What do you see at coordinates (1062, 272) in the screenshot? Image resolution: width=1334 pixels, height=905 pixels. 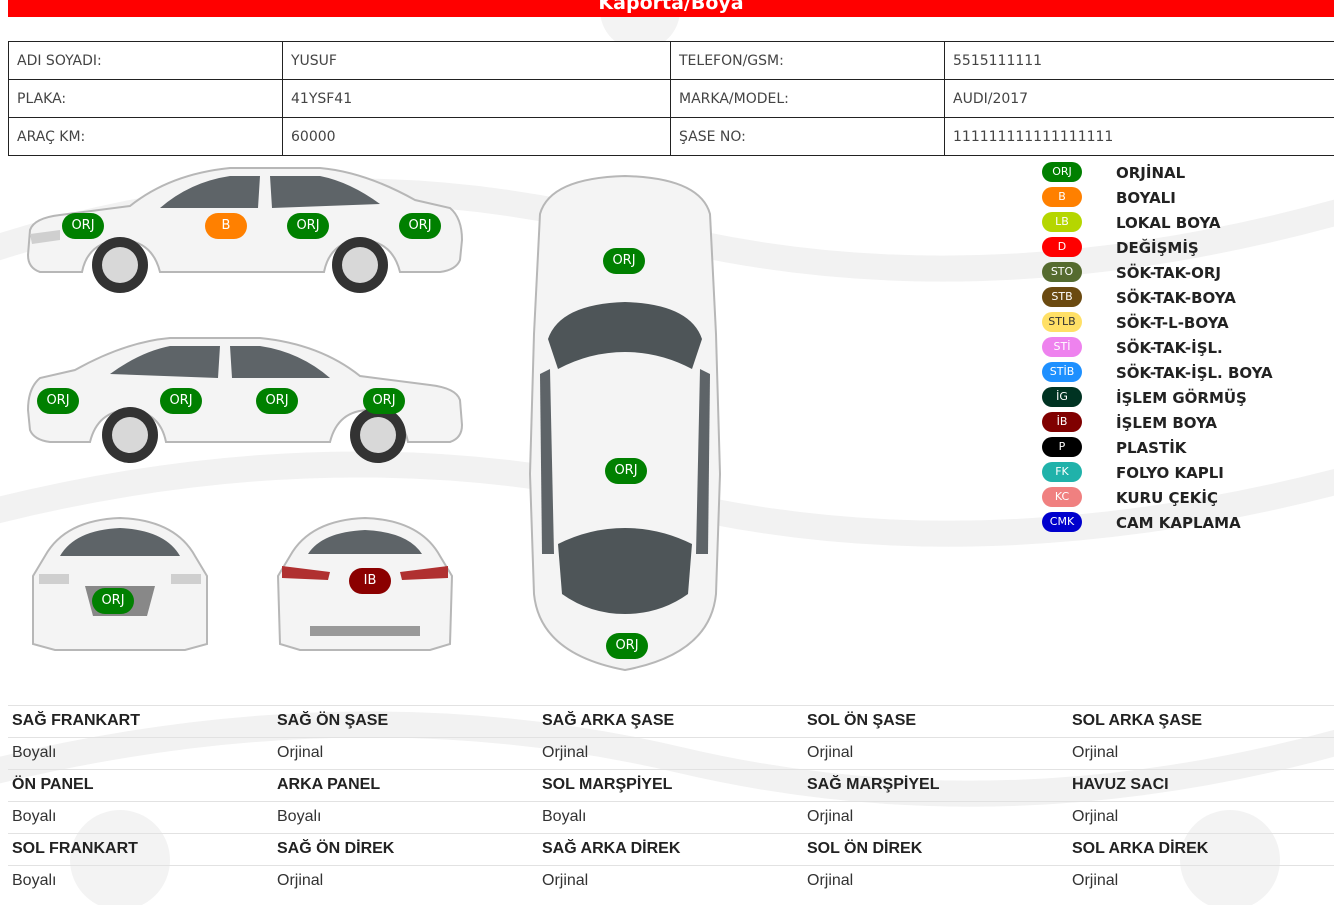 I see `legend-swatch: STO` at bounding box center [1062, 272].